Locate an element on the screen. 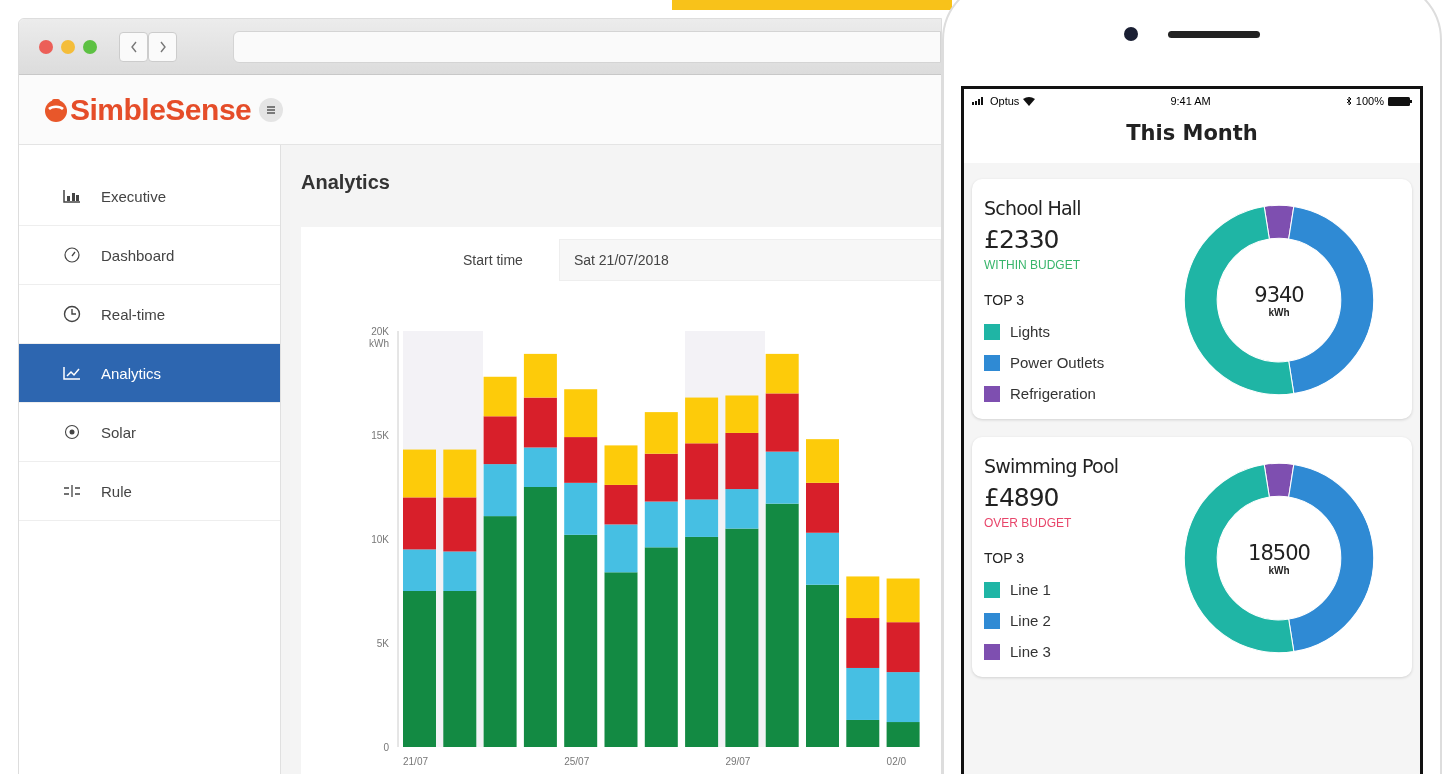 The width and height of the screenshot is (1450, 774). logo-text: SimbleSense is located at coordinates (161, 109).